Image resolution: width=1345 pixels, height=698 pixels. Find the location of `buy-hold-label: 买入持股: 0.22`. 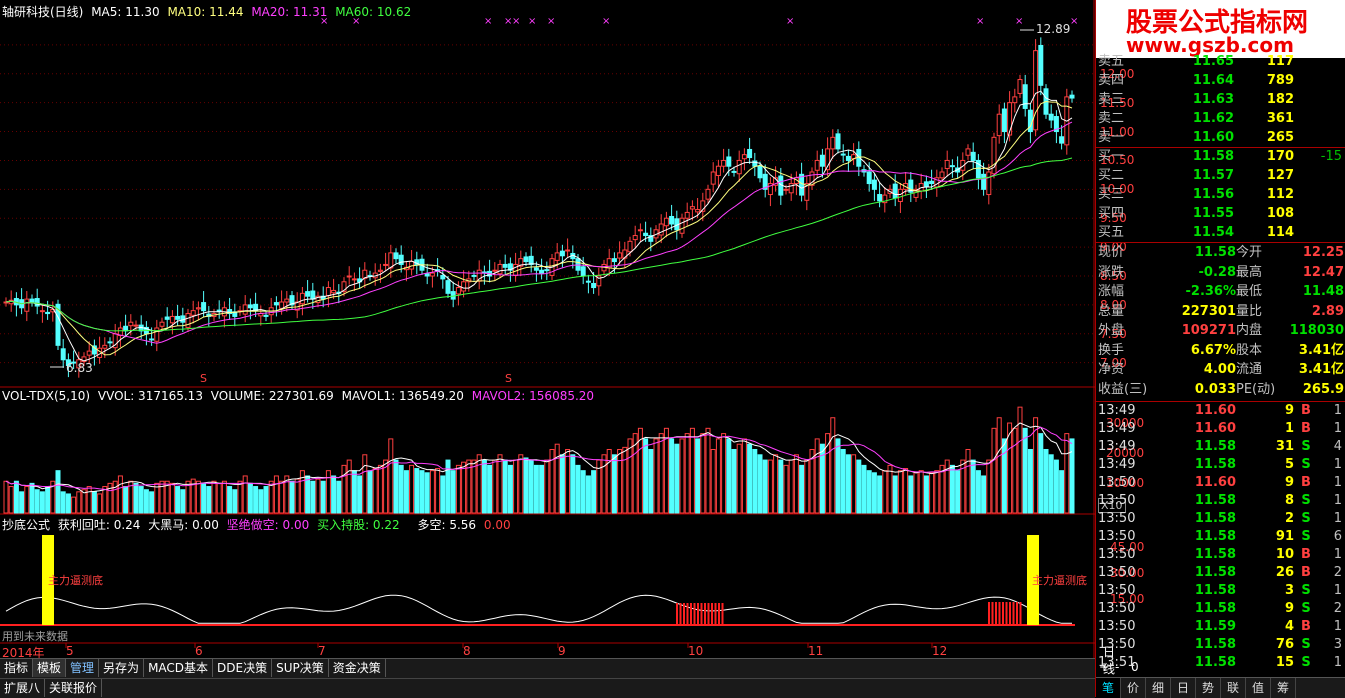

buy-hold-label: 买入持股: 0.22 is located at coordinates (358, 525).